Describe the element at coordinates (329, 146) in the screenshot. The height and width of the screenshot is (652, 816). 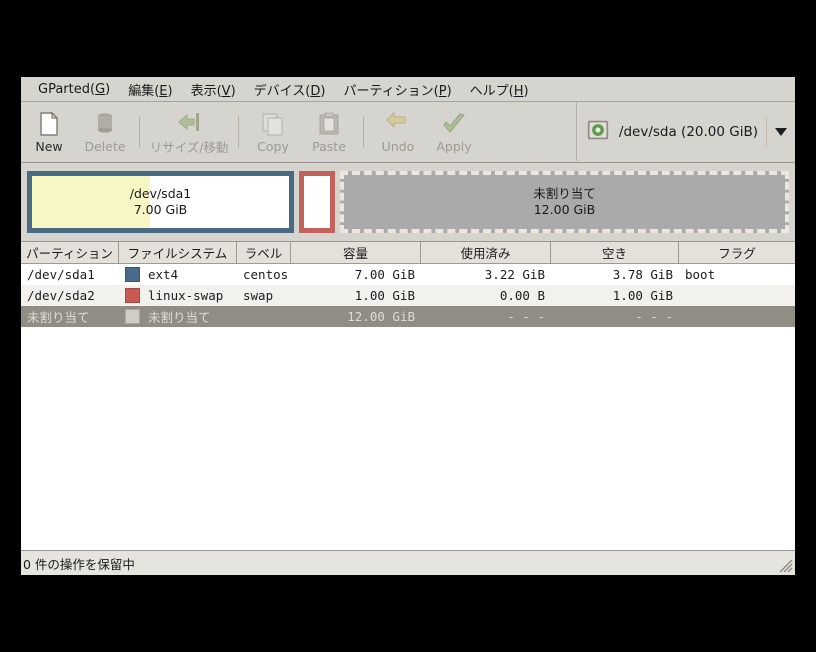
I see `paste-label: Paste` at that location.